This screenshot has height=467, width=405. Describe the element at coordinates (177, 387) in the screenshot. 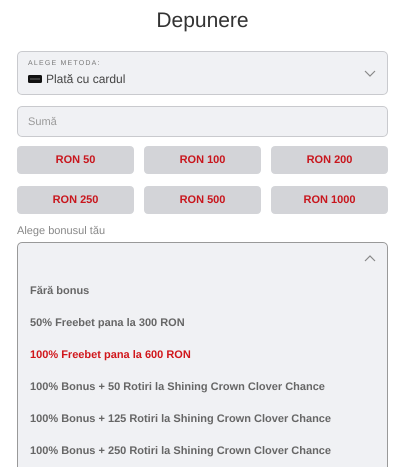

I see `bonus-option: 100% Bonus + 50 Rotiri la Shining Crown Clover Chance` at that location.